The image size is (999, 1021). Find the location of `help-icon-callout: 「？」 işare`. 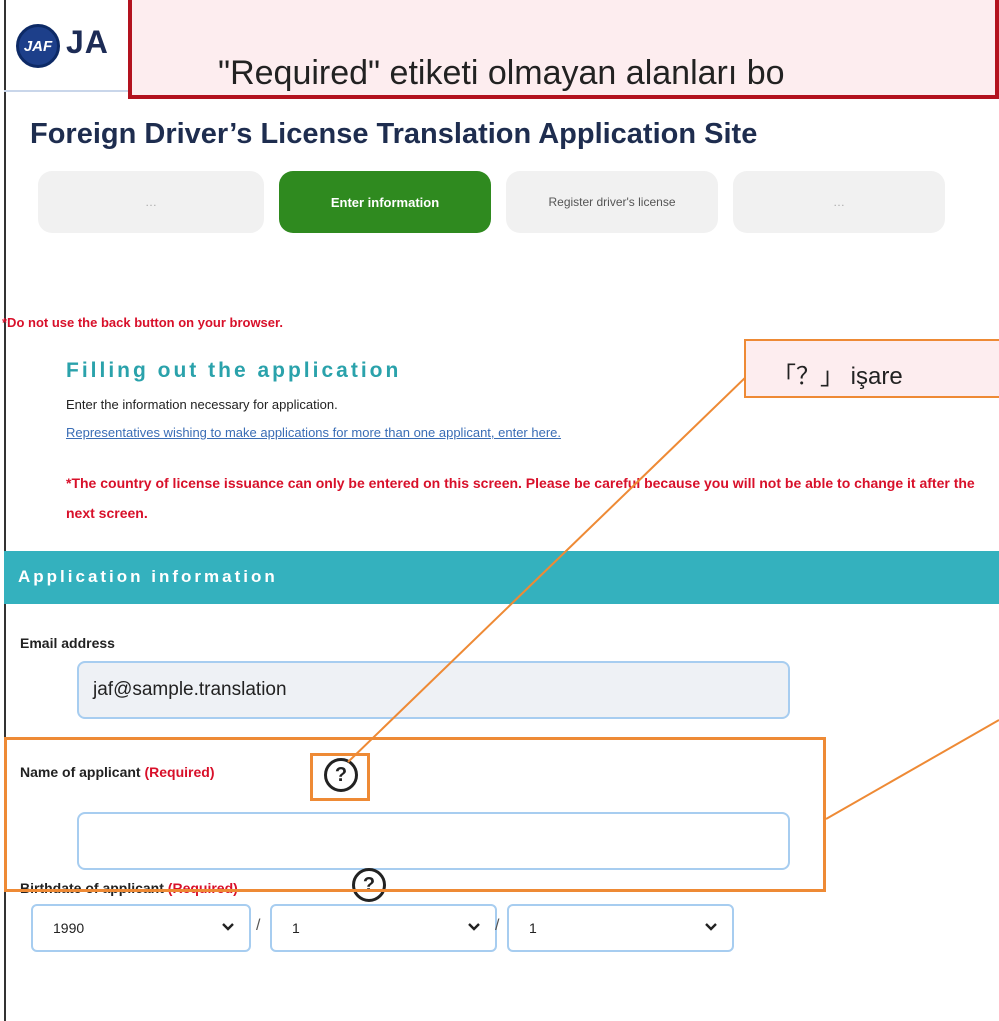

help-icon-callout: 「？」 işare is located at coordinates (871, 368).